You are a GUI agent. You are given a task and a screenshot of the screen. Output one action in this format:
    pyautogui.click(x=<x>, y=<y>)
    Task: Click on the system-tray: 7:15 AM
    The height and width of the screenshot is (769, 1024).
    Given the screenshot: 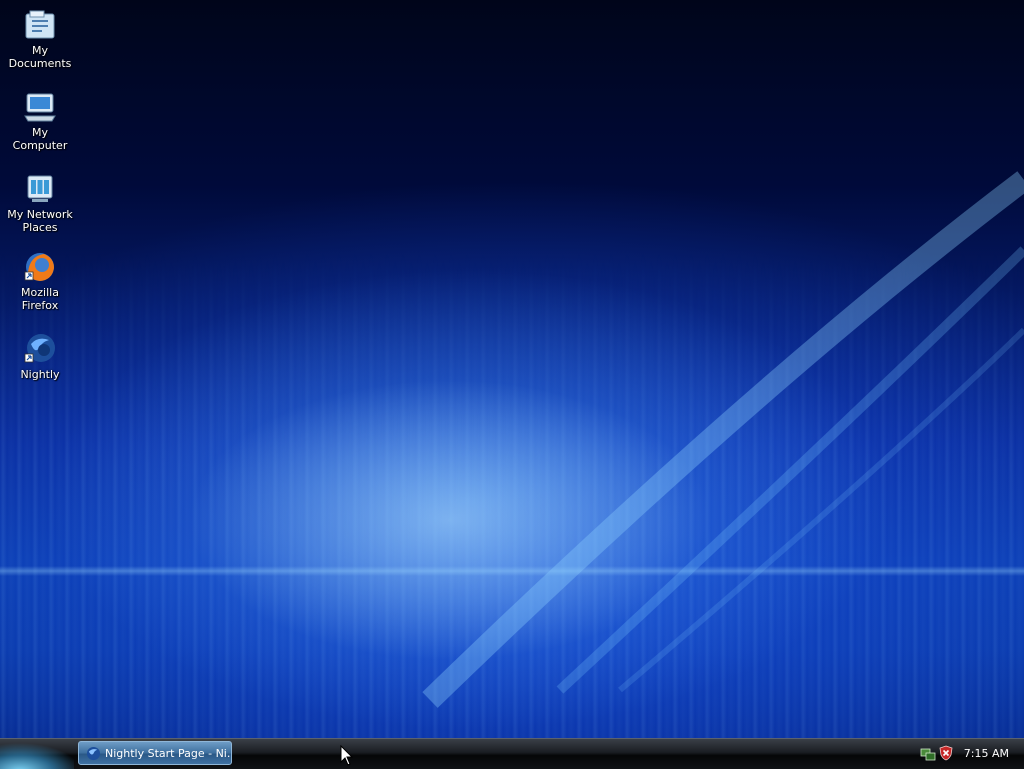 What is the action you would take?
    pyautogui.click(x=969, y=754)
    